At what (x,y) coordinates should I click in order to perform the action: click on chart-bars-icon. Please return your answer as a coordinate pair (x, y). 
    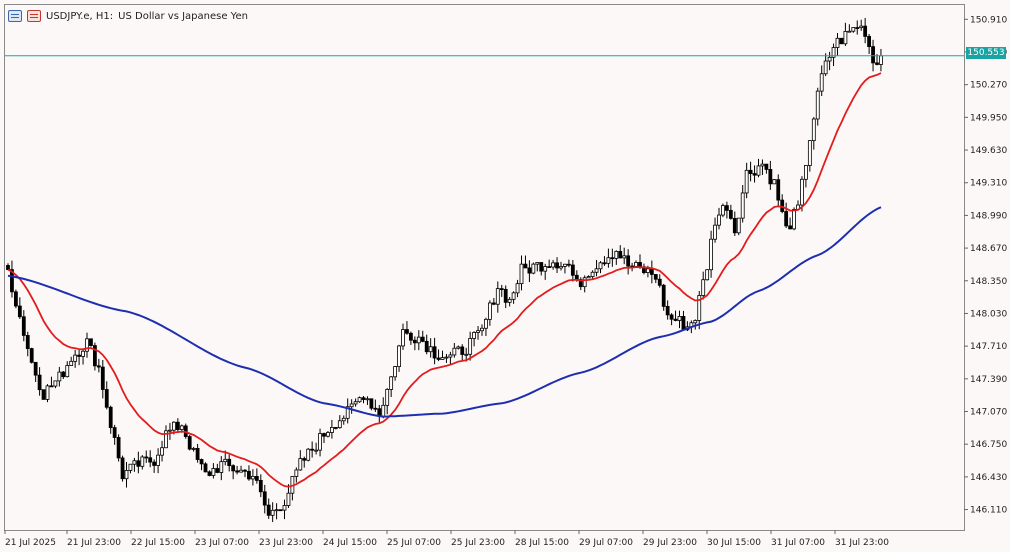
    Looking at the image, I should click on (34, 16).